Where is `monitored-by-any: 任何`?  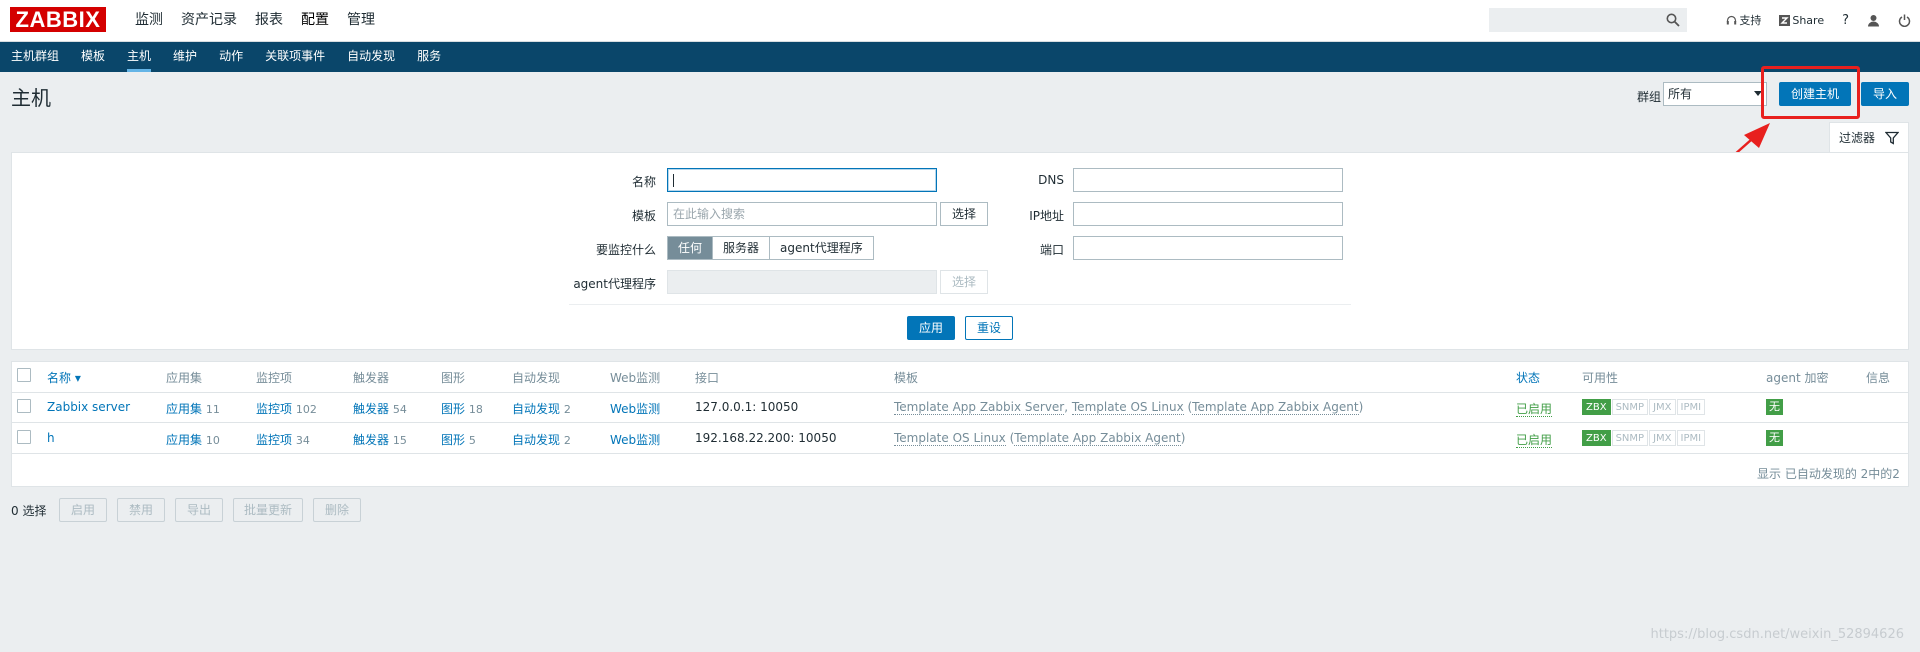 monitored-by-any: 任何 is located at coordinates (691, 248).